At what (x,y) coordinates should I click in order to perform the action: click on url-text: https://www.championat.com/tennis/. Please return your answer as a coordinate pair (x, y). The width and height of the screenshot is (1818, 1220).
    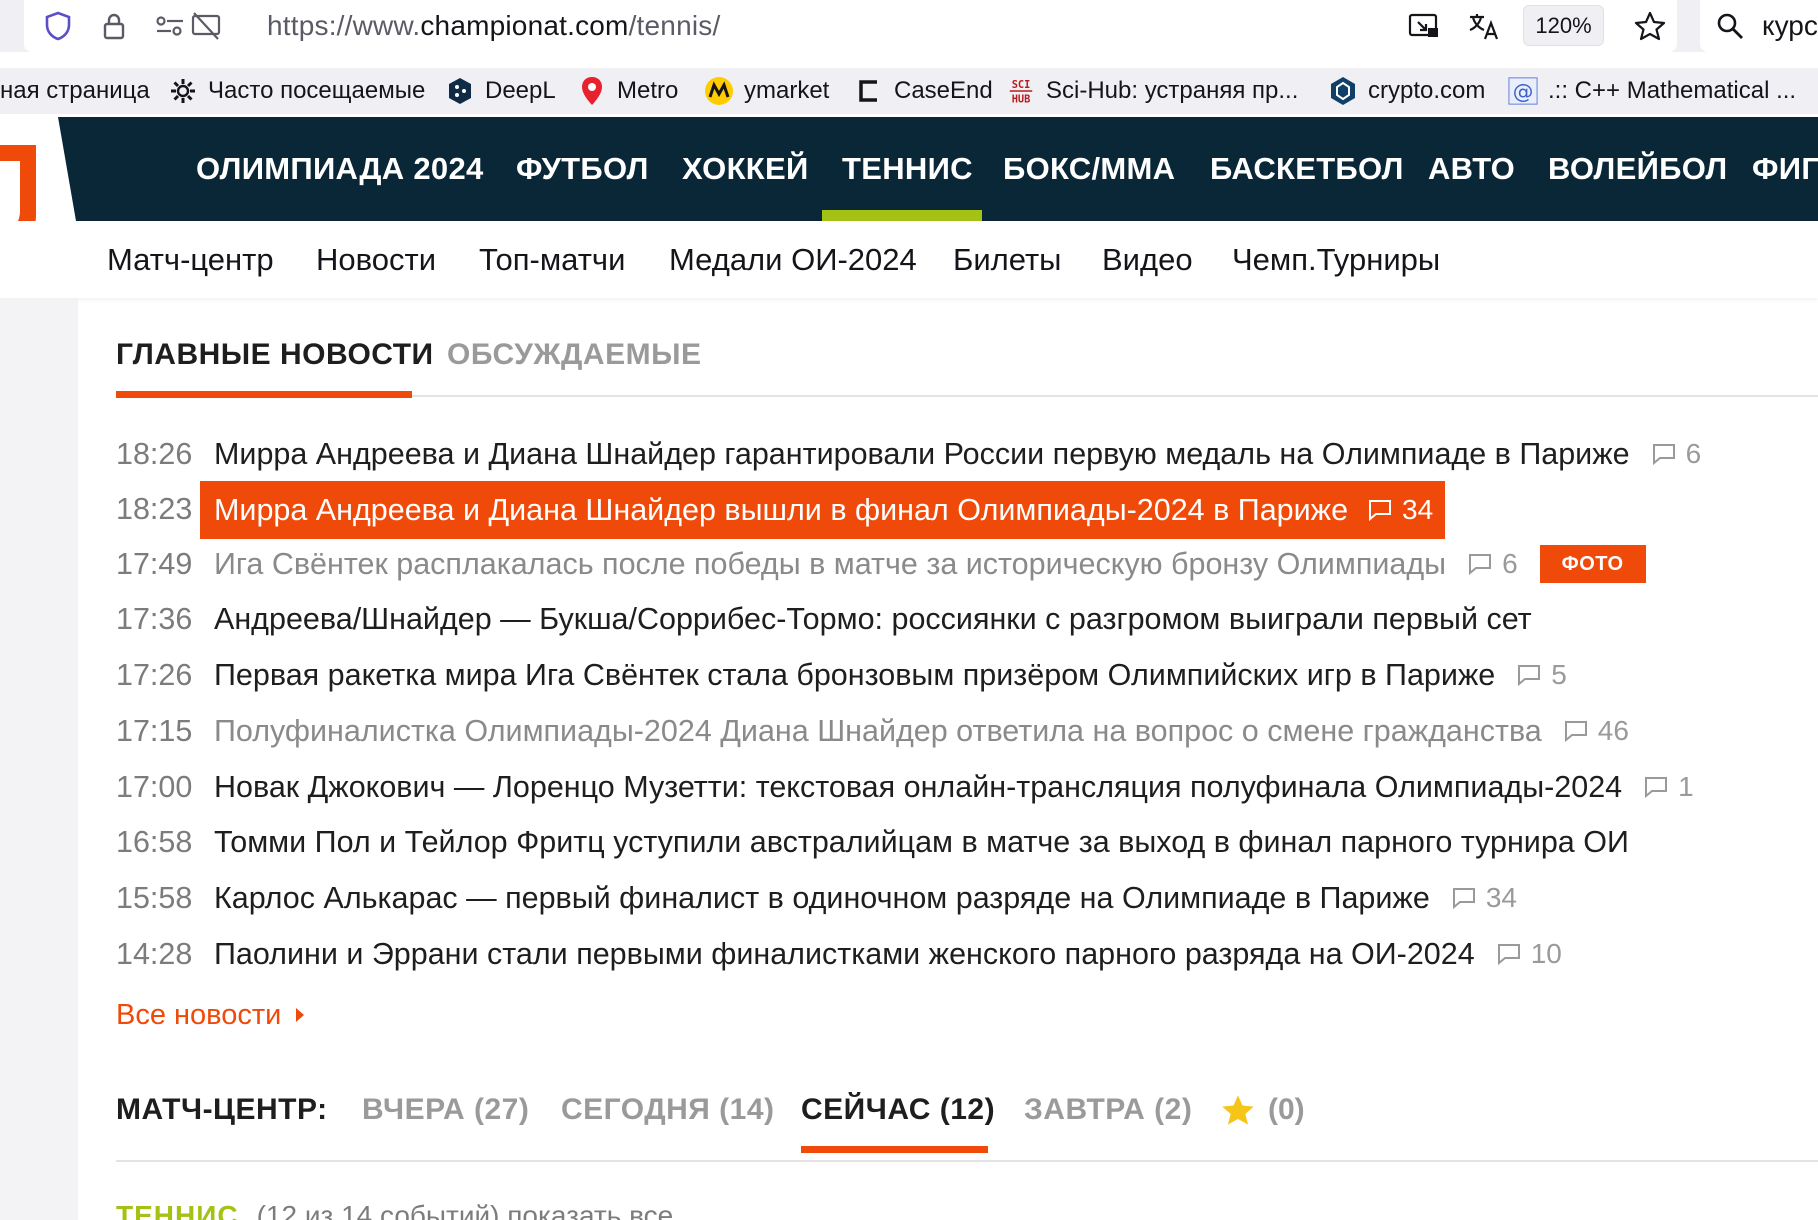
    Looking at the image, I should click on (493, 26).